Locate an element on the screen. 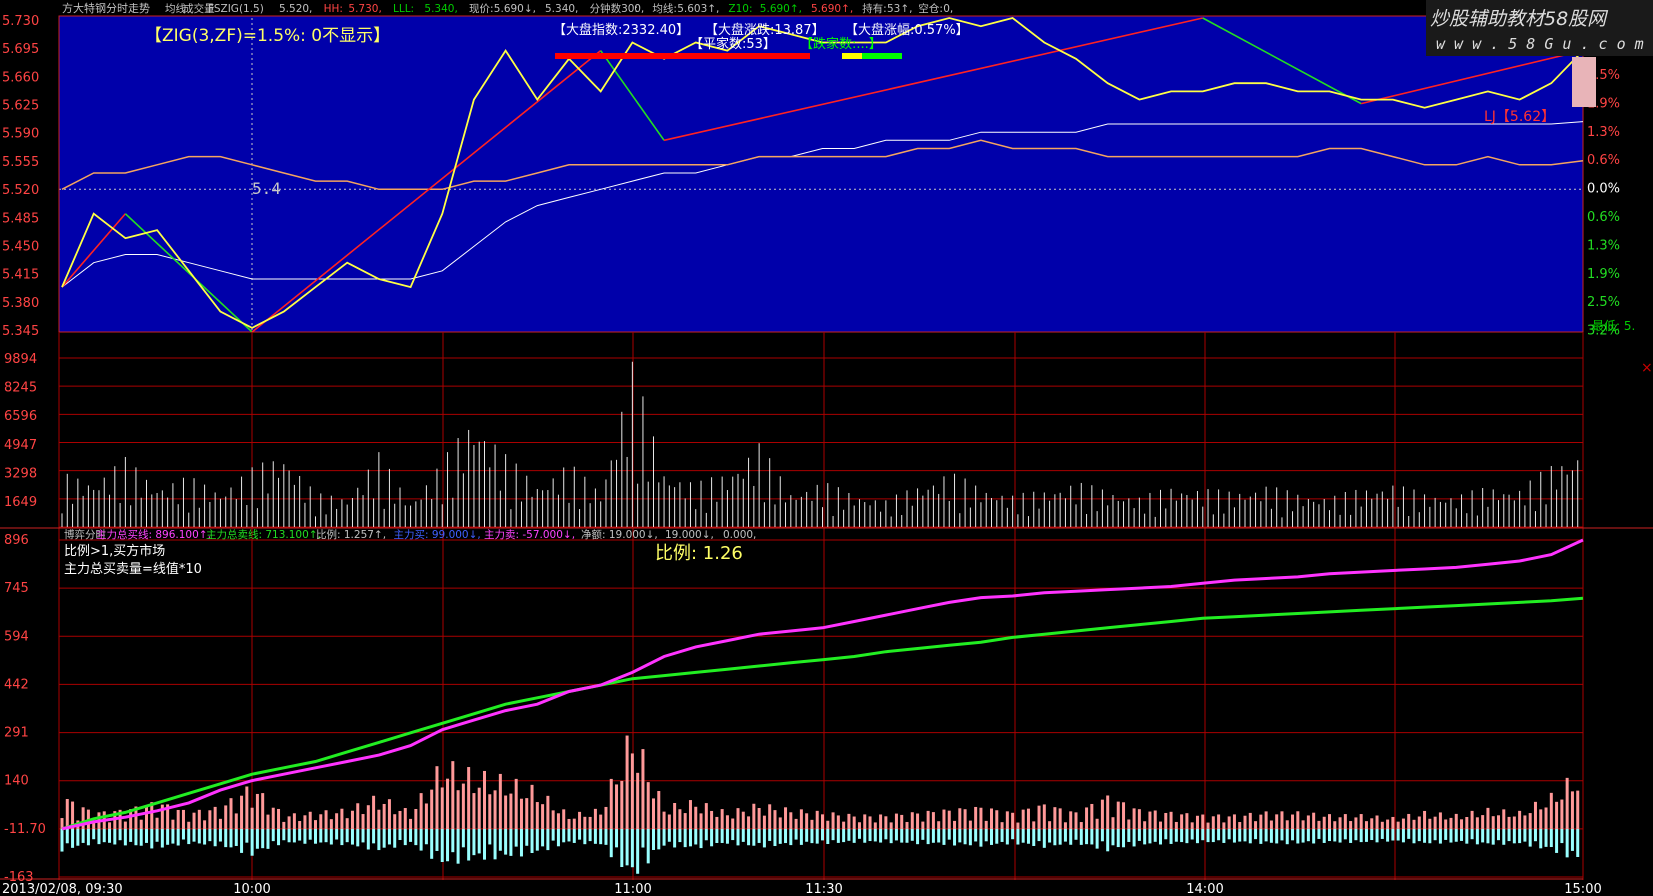 Image resolution: width=1653 pixels, height=896 pixels. ratio-header-item: 主力总买线: 896.100↑, is located at coordinates (153, 534).